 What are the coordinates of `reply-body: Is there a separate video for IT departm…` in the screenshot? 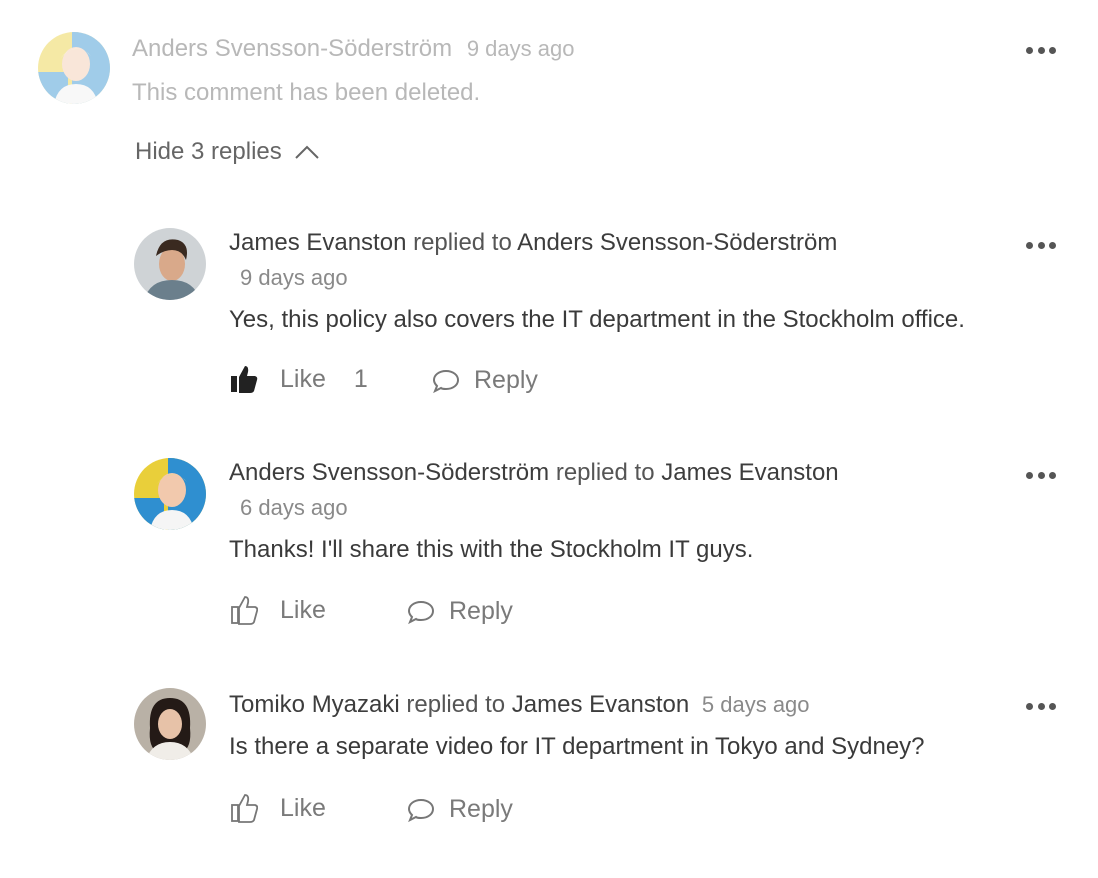 It's located at (577, 746).